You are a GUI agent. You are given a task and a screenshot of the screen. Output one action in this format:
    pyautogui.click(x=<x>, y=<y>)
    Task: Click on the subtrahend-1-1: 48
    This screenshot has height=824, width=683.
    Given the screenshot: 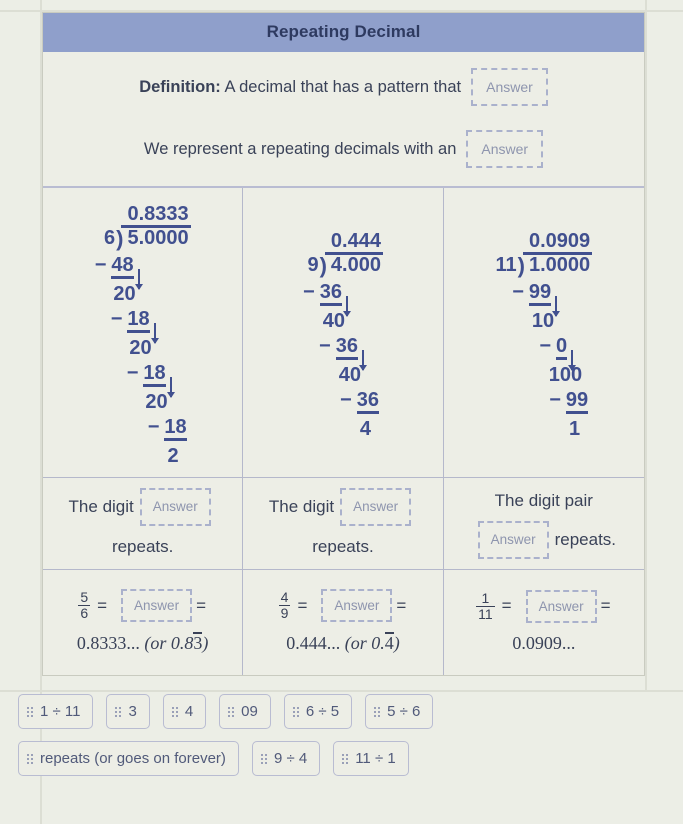 What is the action you would take?
    pyautogui.click(x=122, y=267)
    